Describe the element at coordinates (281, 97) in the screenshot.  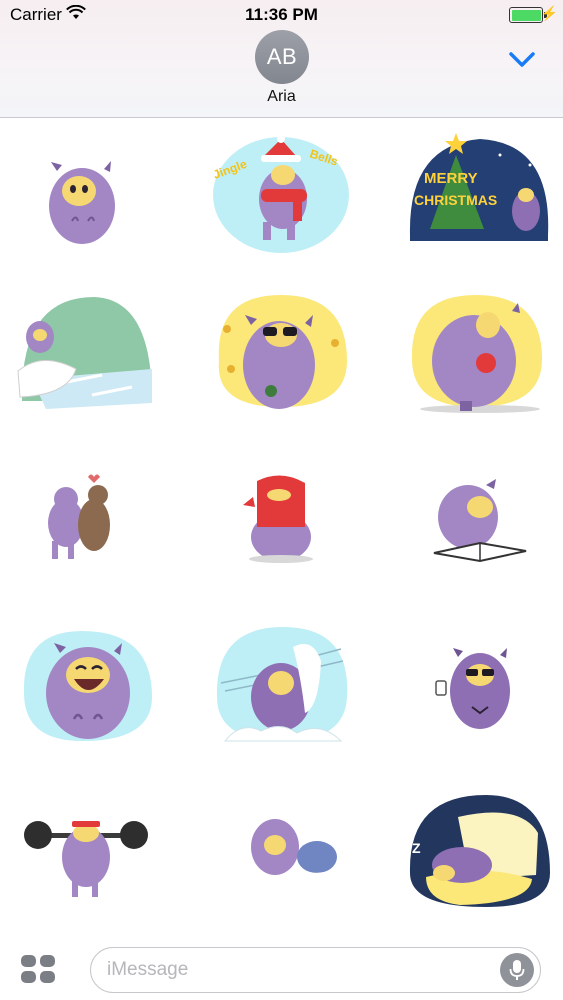
I see `contact-name: Aria` at that location.